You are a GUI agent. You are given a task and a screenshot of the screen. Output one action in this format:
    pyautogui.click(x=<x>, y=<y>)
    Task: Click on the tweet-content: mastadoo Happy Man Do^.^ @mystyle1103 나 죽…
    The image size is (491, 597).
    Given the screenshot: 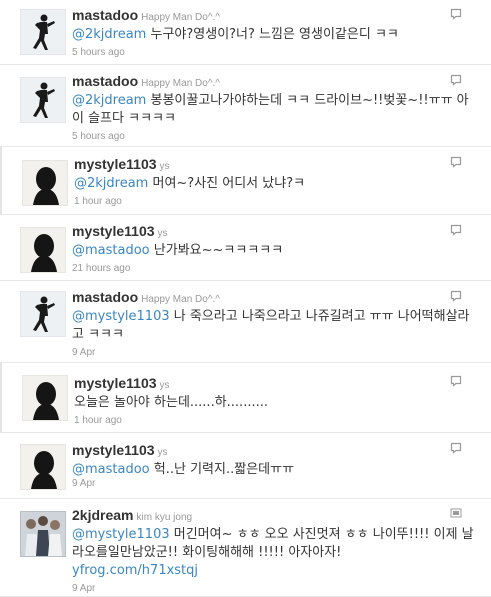 What is the action you would take?
    pyautogui.click(x=274, y=323)
    